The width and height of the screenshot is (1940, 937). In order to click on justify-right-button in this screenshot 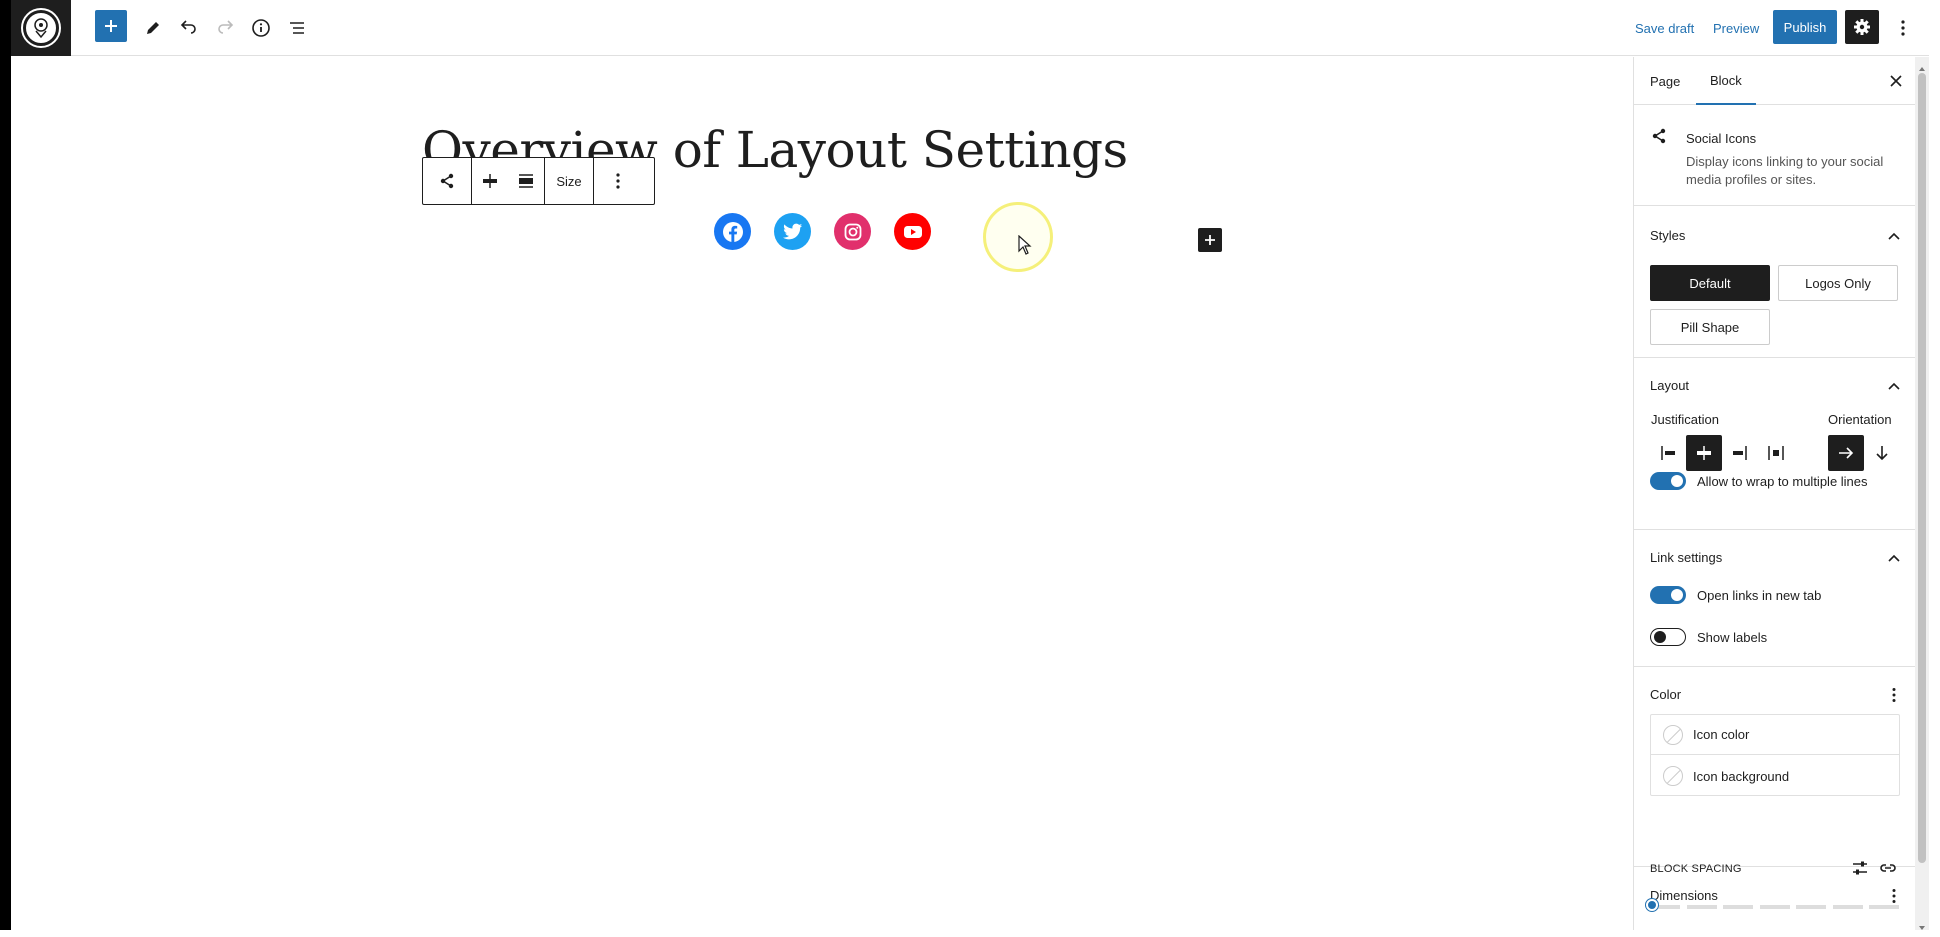, I will do `click(1740, 453)`.